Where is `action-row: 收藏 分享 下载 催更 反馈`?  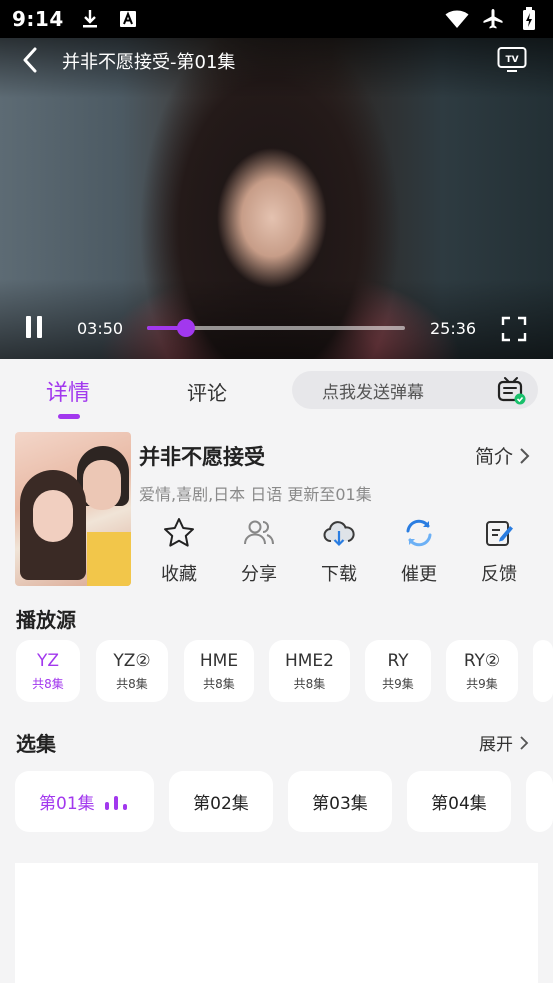
action-row: 收藏 分享 下载 催更 反馈 is located at coordinates (339, 551).